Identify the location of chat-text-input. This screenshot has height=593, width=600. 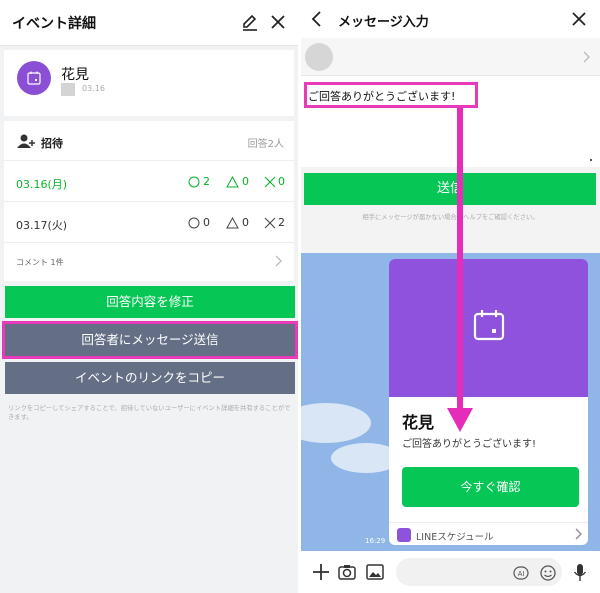
(479, 572).